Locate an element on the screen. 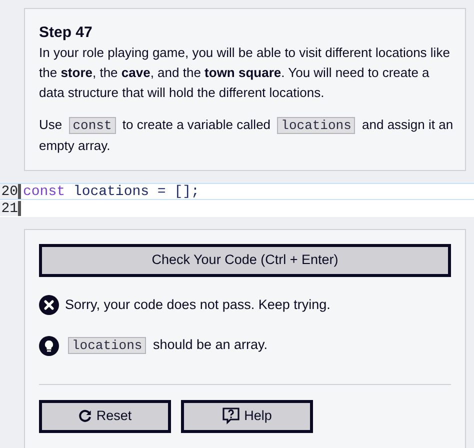 The height and width of the screenshot is (448, 474). step-title: Step 47 is located at coordinates (66, 33).